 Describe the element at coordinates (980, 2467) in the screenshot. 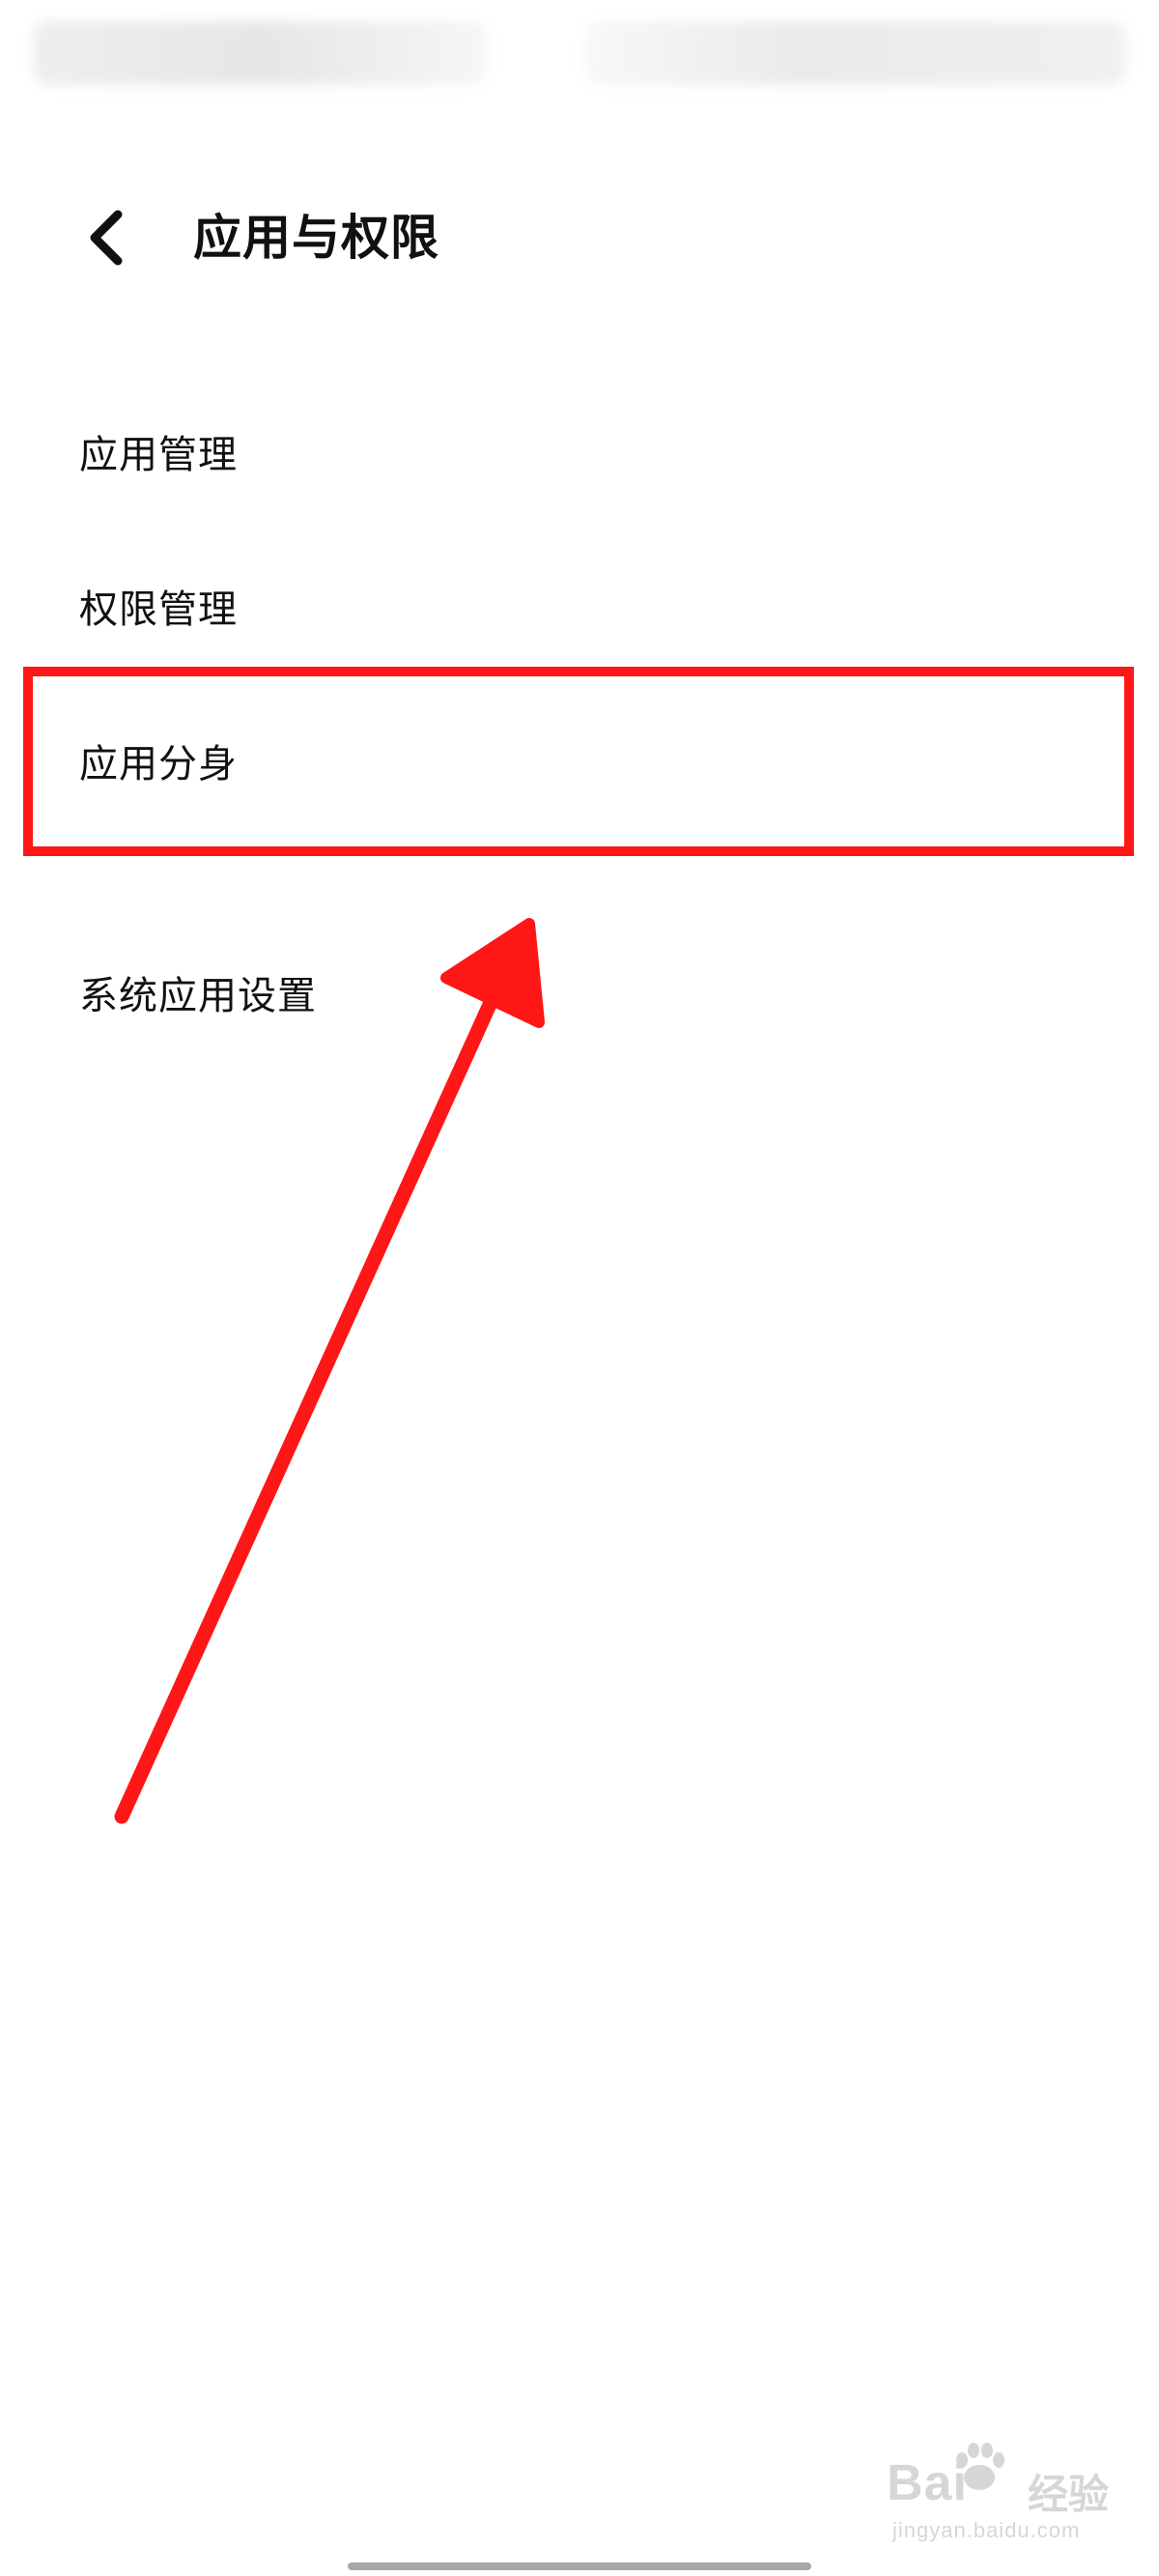

I see `paw-icon` at that location.